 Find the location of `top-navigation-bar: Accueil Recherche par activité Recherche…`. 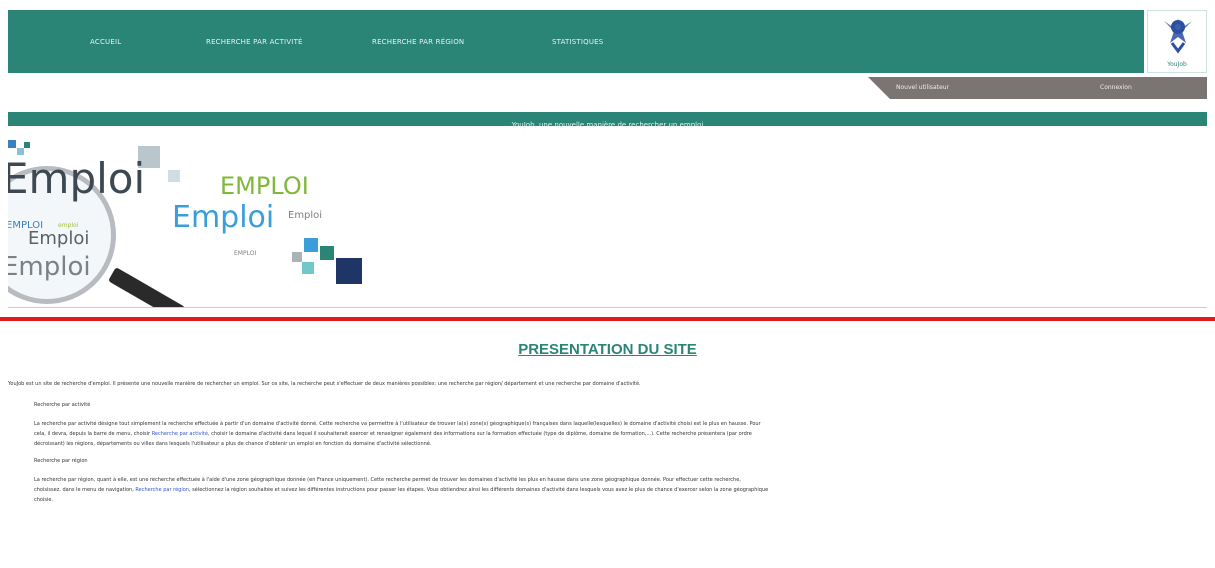

top-navigation-bar: Accueil Recherche par activité Recherche… is located at coordinates (576, 41).